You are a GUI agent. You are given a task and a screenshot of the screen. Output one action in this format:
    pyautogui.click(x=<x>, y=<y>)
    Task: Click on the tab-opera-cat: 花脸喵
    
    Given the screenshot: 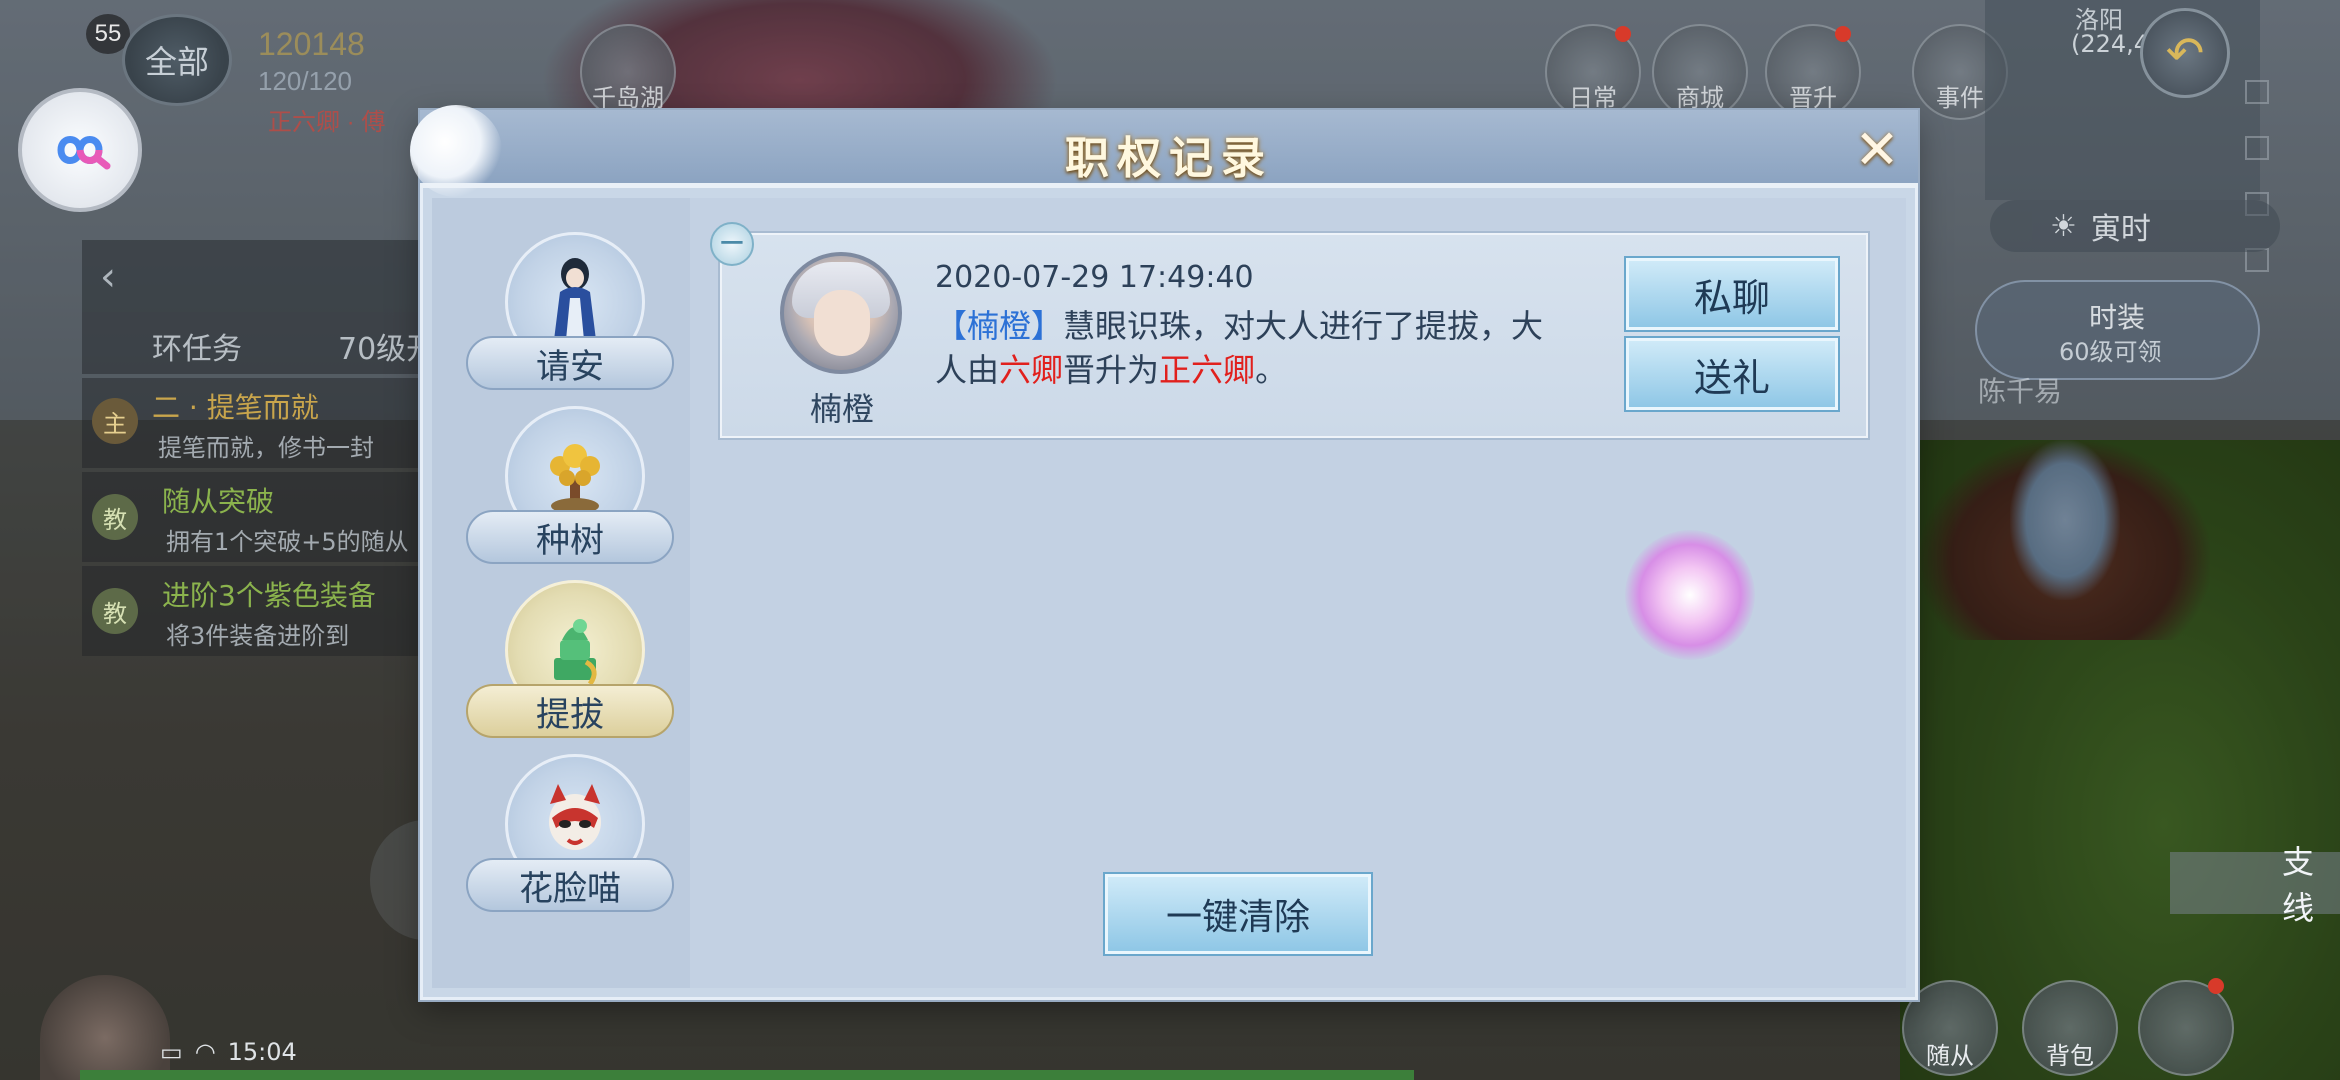 What is the action you would take?
    pyautogui.click(x=570, y=839)
    